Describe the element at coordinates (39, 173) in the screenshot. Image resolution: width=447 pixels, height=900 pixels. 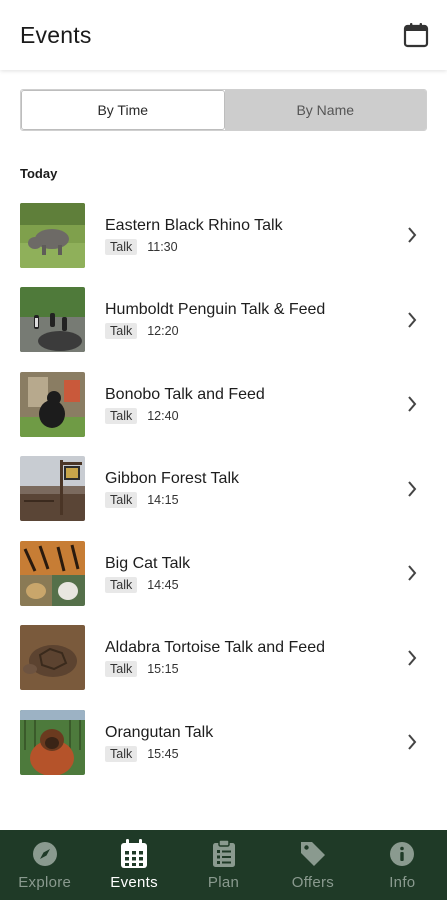
I see `section-heading-today: Today` at that location.